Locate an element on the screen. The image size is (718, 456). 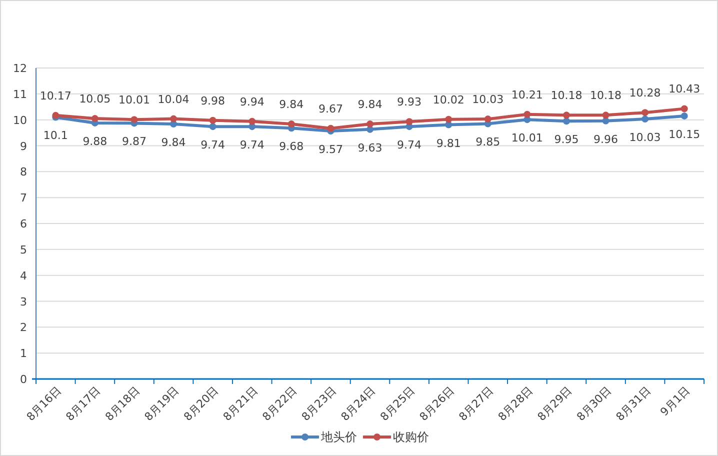
y-tick-label: 12 is located at coordinates (20, 68).